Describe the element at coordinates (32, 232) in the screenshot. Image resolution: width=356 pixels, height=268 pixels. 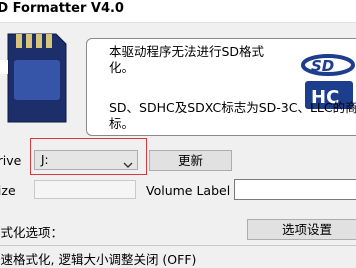
I see `format-options-label: 格式化选项：` at that location.